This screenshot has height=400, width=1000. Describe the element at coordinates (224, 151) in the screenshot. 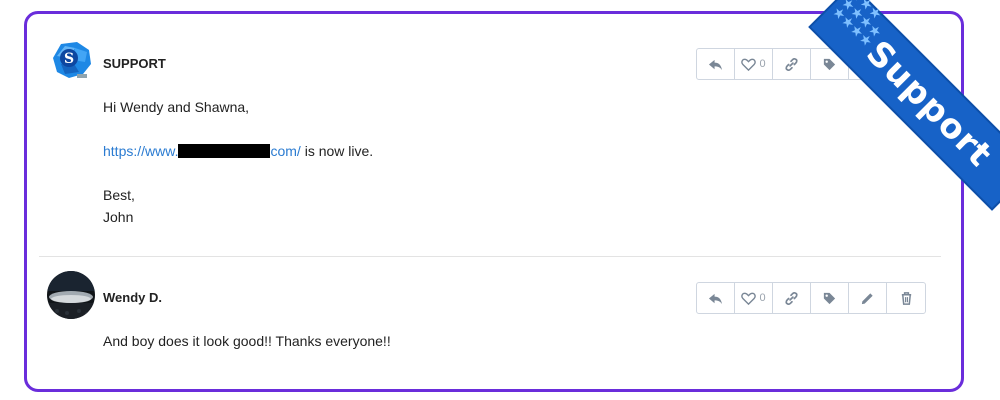

I see `redacted-block` at that location.